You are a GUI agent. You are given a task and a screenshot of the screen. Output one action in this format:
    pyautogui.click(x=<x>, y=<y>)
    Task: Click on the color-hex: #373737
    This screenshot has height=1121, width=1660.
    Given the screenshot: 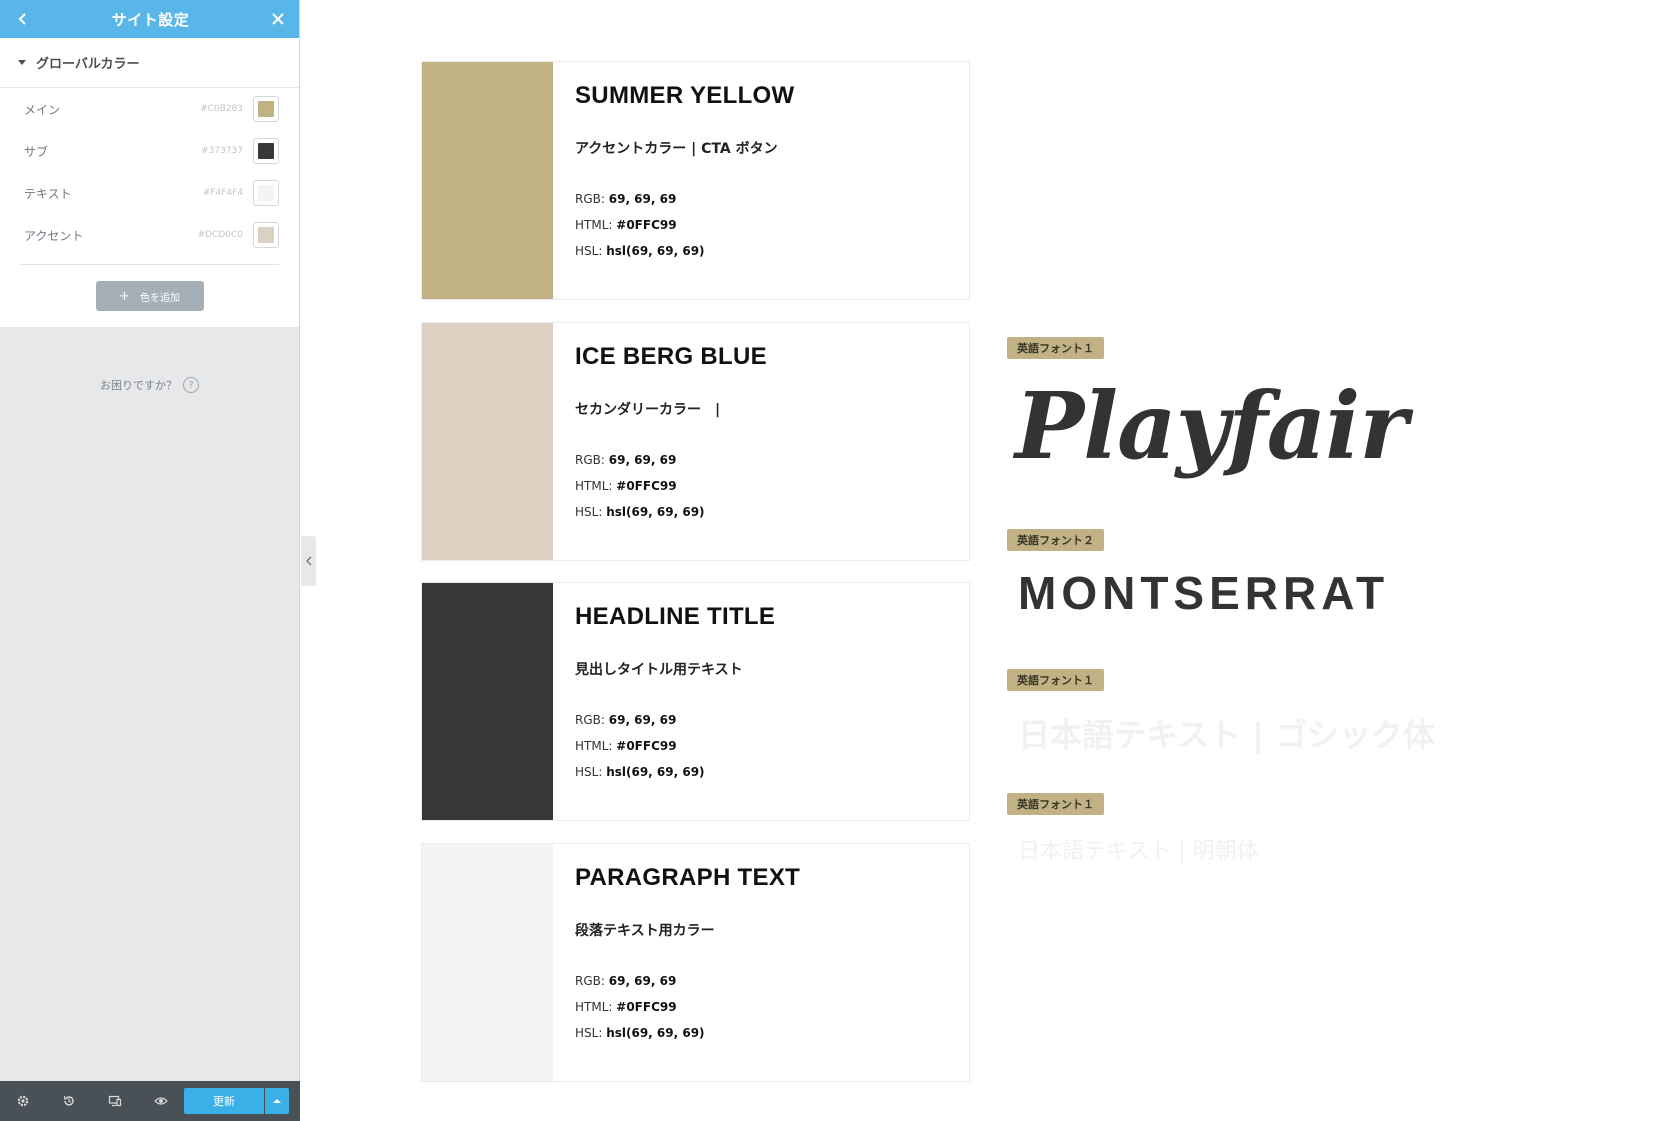 What is the action you would take?
    pyautogui.click(x=222, y=151)
    